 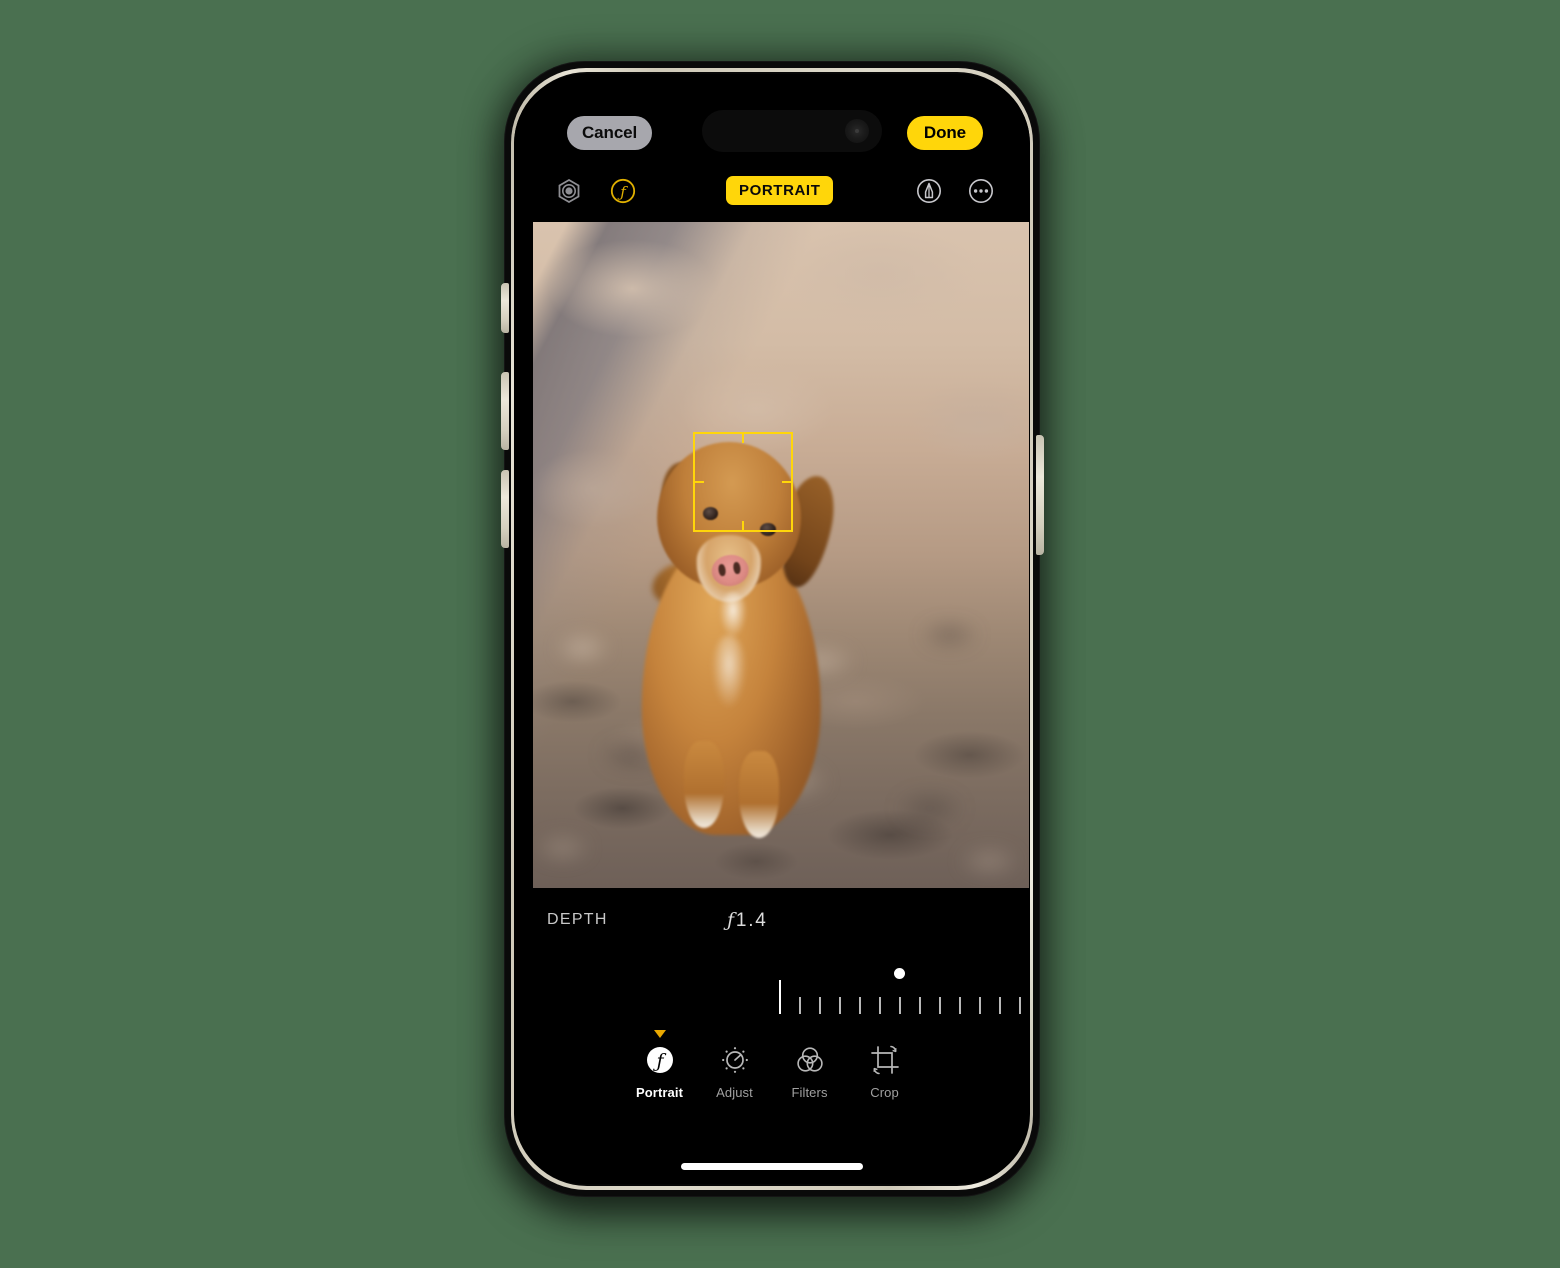 What do you see at coordinates (731, 920) in the screenshot?
I see `depth-value-prefix: ƒ` at bounding box center [731, 920].